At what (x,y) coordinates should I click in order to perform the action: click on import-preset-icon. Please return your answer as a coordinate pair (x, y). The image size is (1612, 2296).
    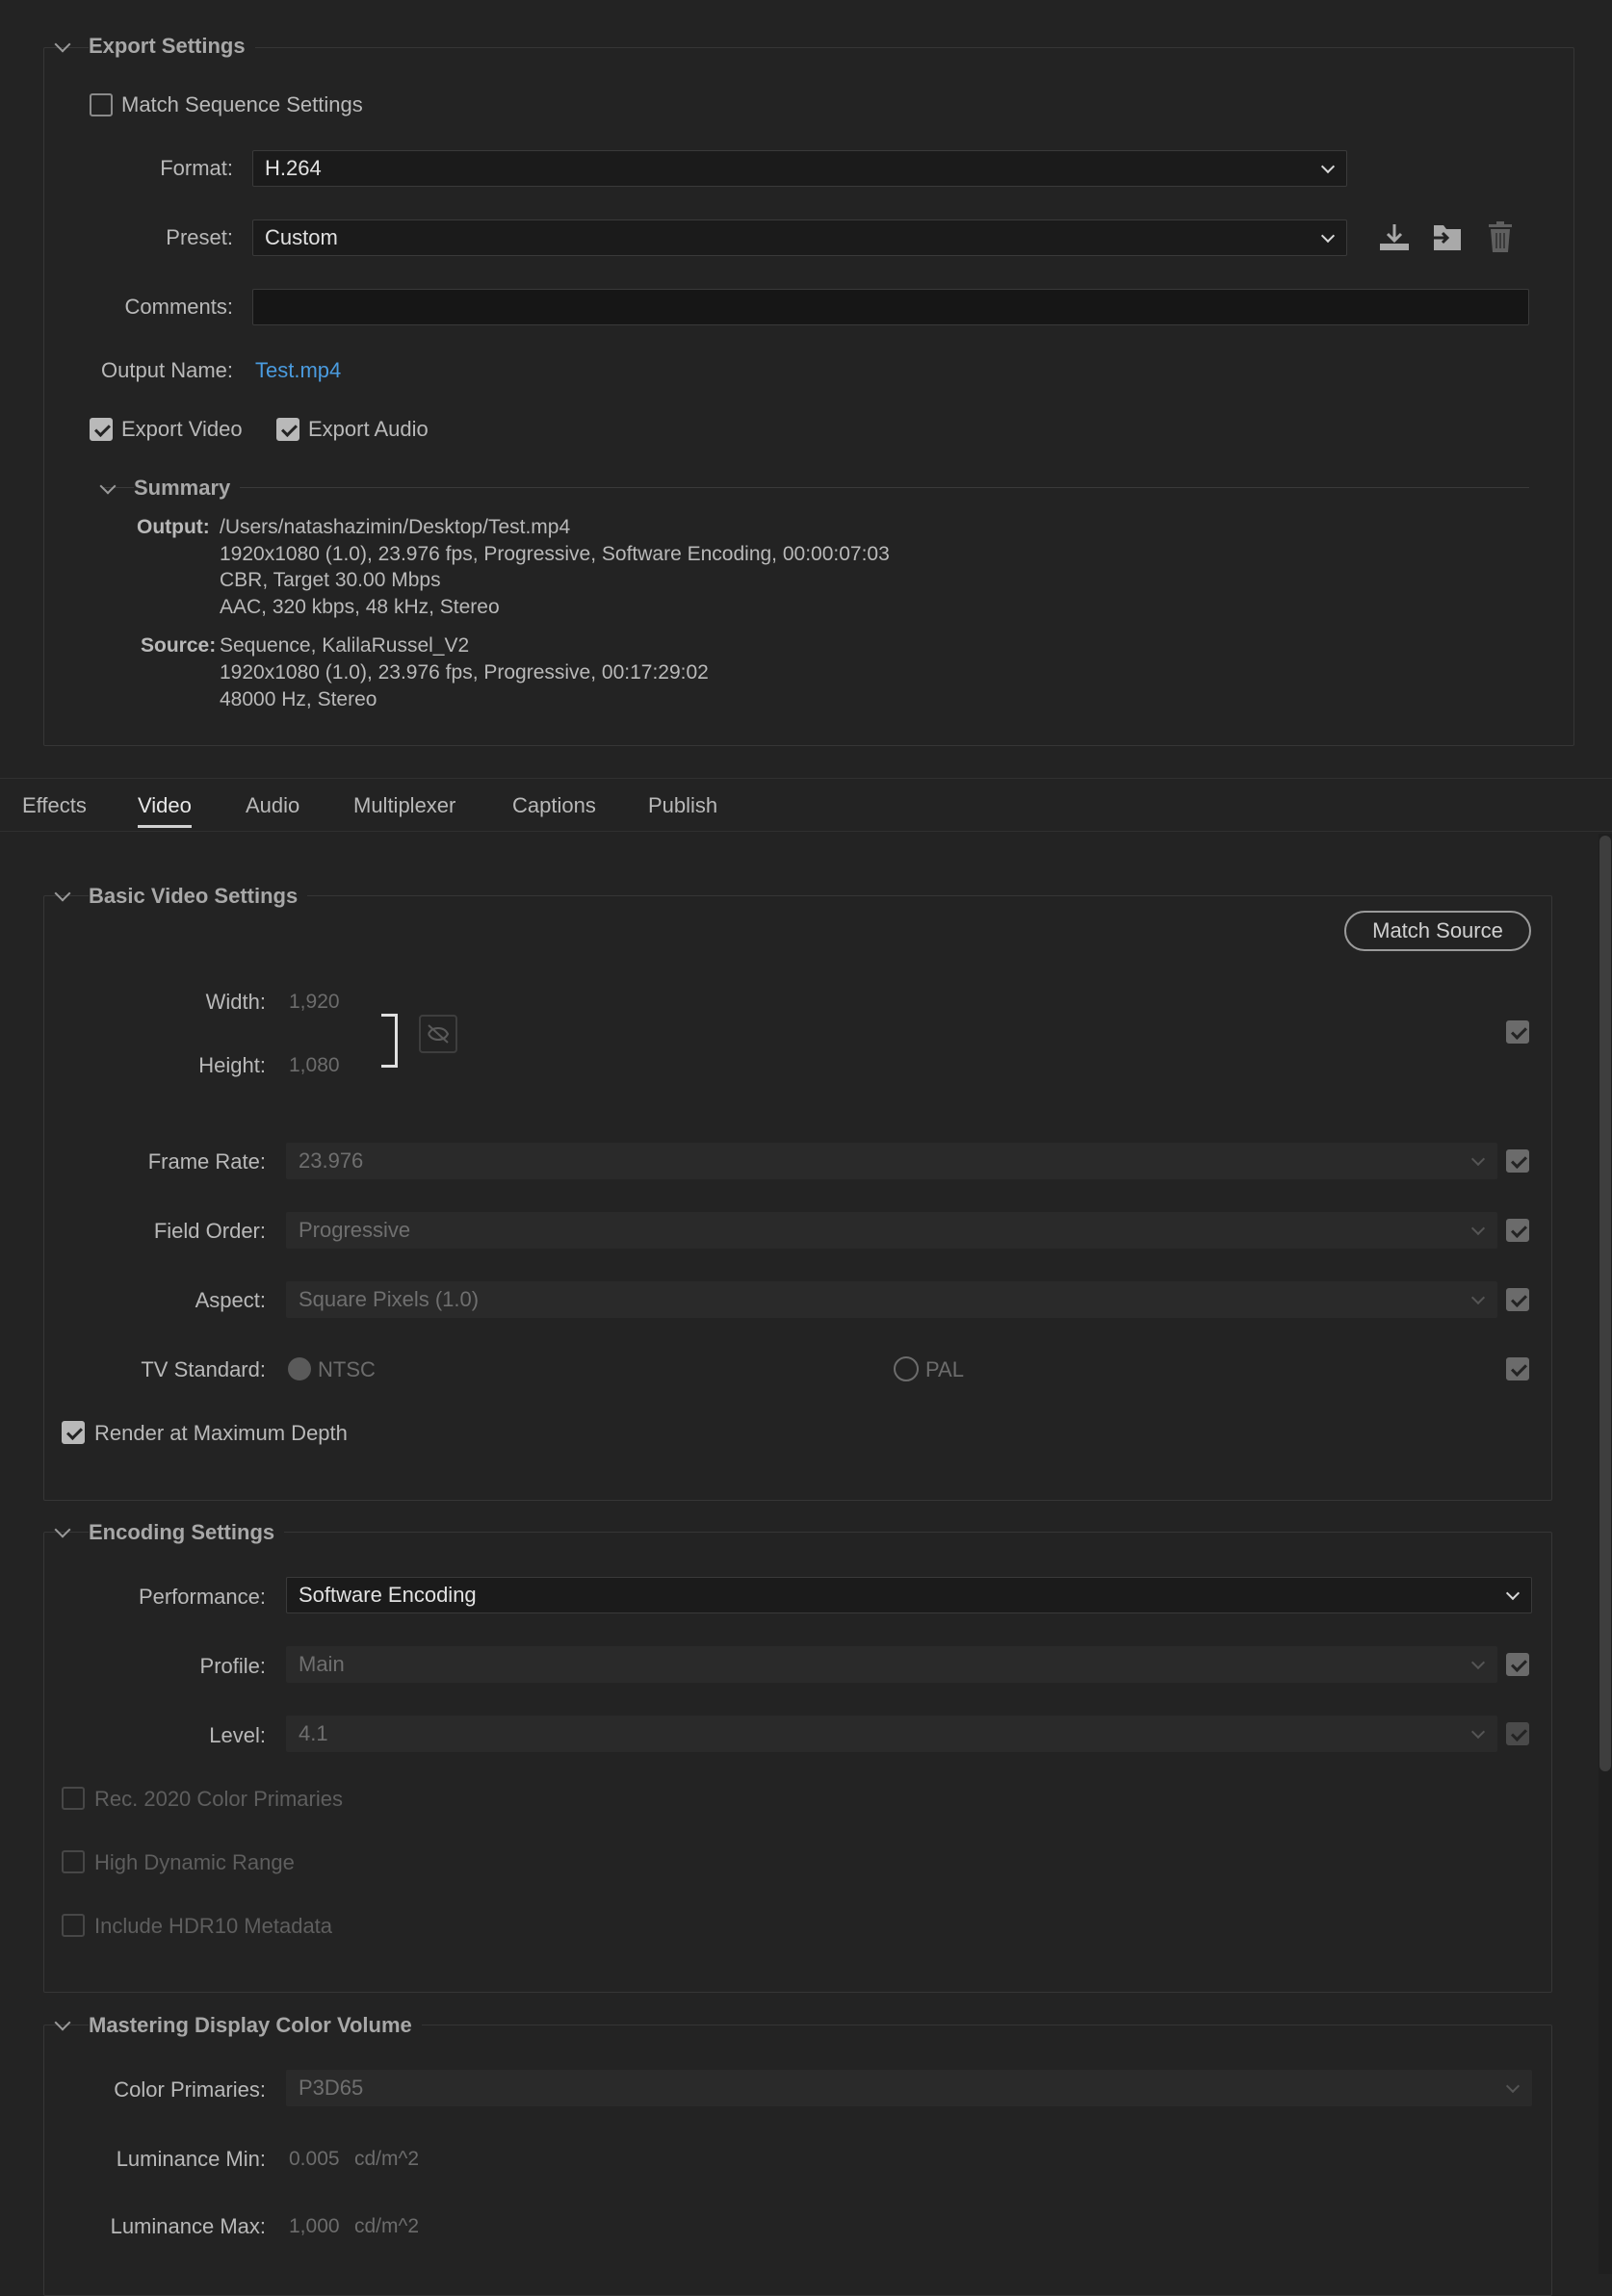
    Looking at the image, I should click on (1448, 237).